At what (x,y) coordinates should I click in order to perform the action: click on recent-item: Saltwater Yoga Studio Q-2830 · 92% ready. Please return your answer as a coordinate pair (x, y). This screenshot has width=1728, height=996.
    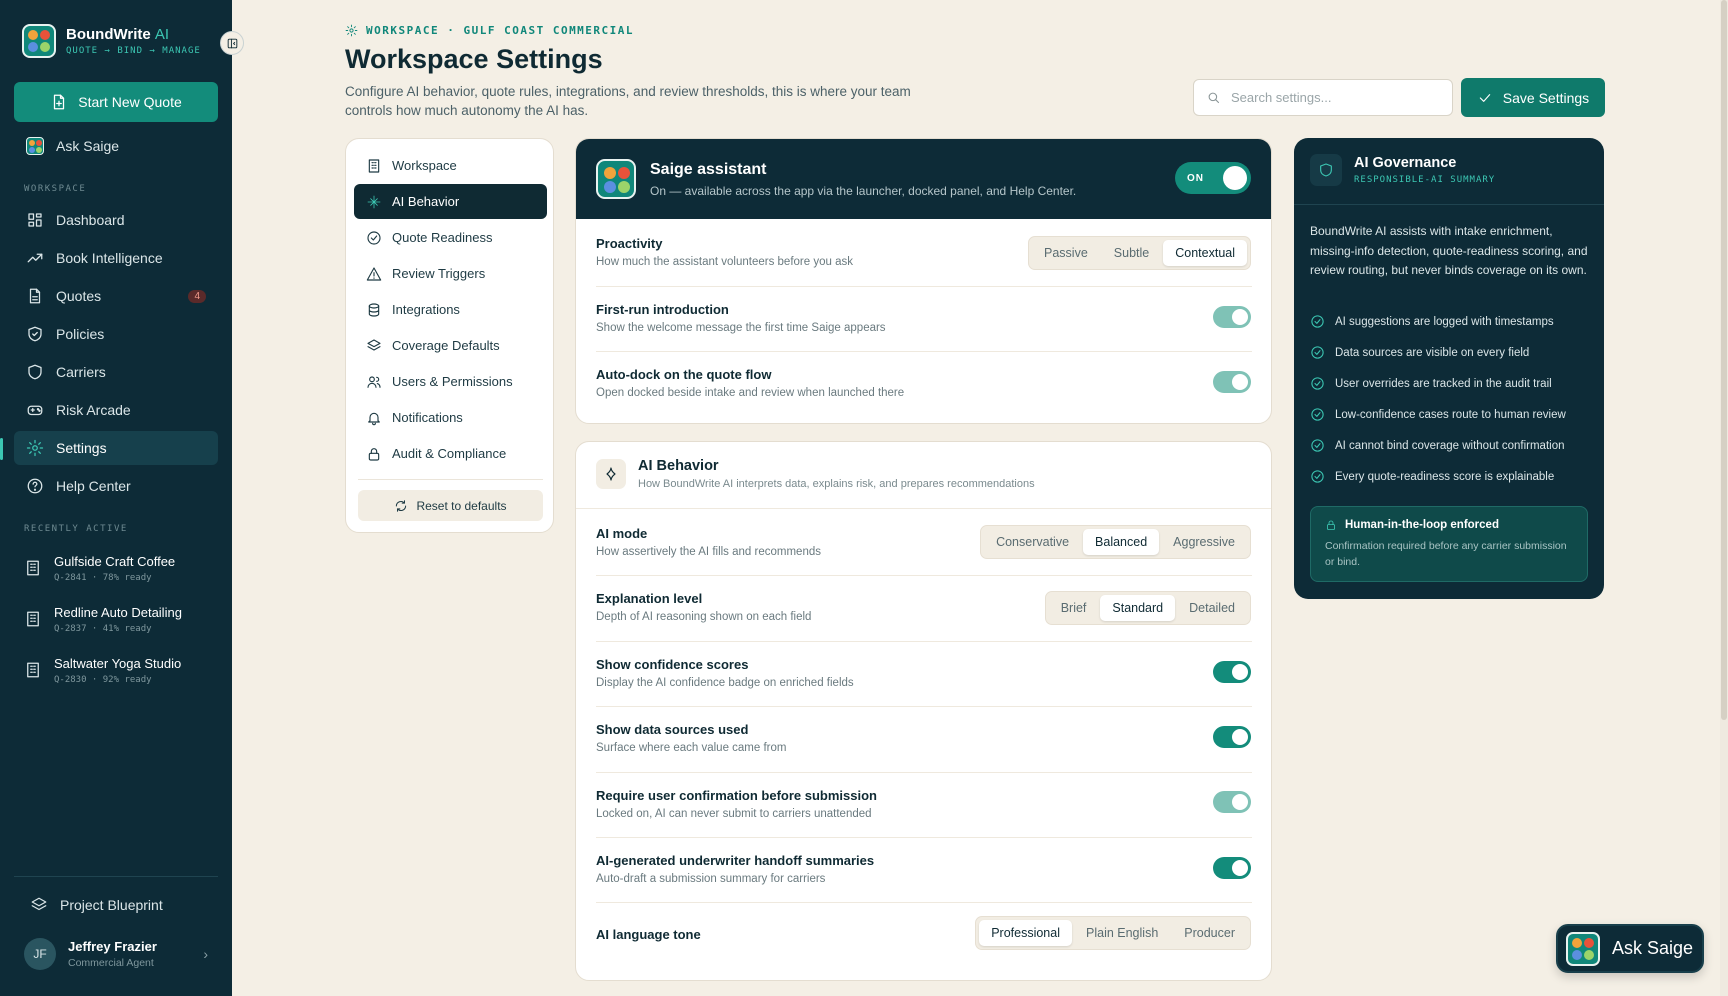
    Looking at the image, I should click on (102, 670).